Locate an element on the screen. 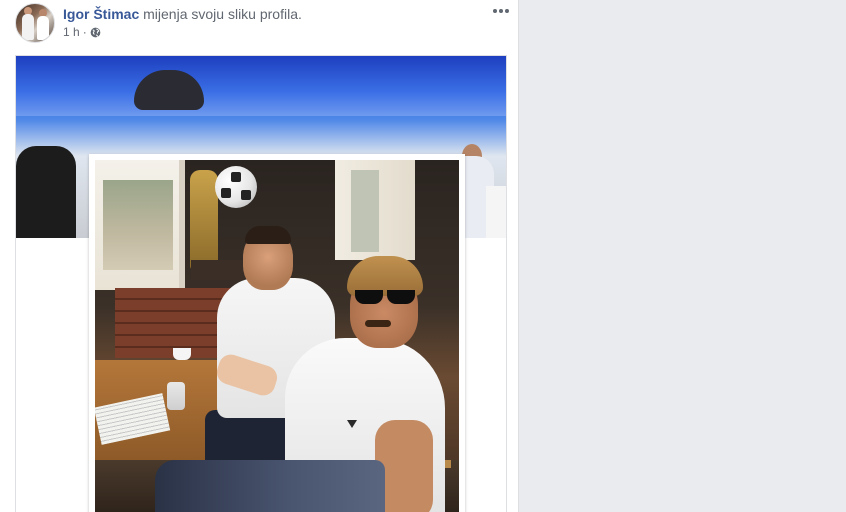 This screenshot has height=512, width=846. author-name-link: Igor Štimac is located at coordinates (101, 14).